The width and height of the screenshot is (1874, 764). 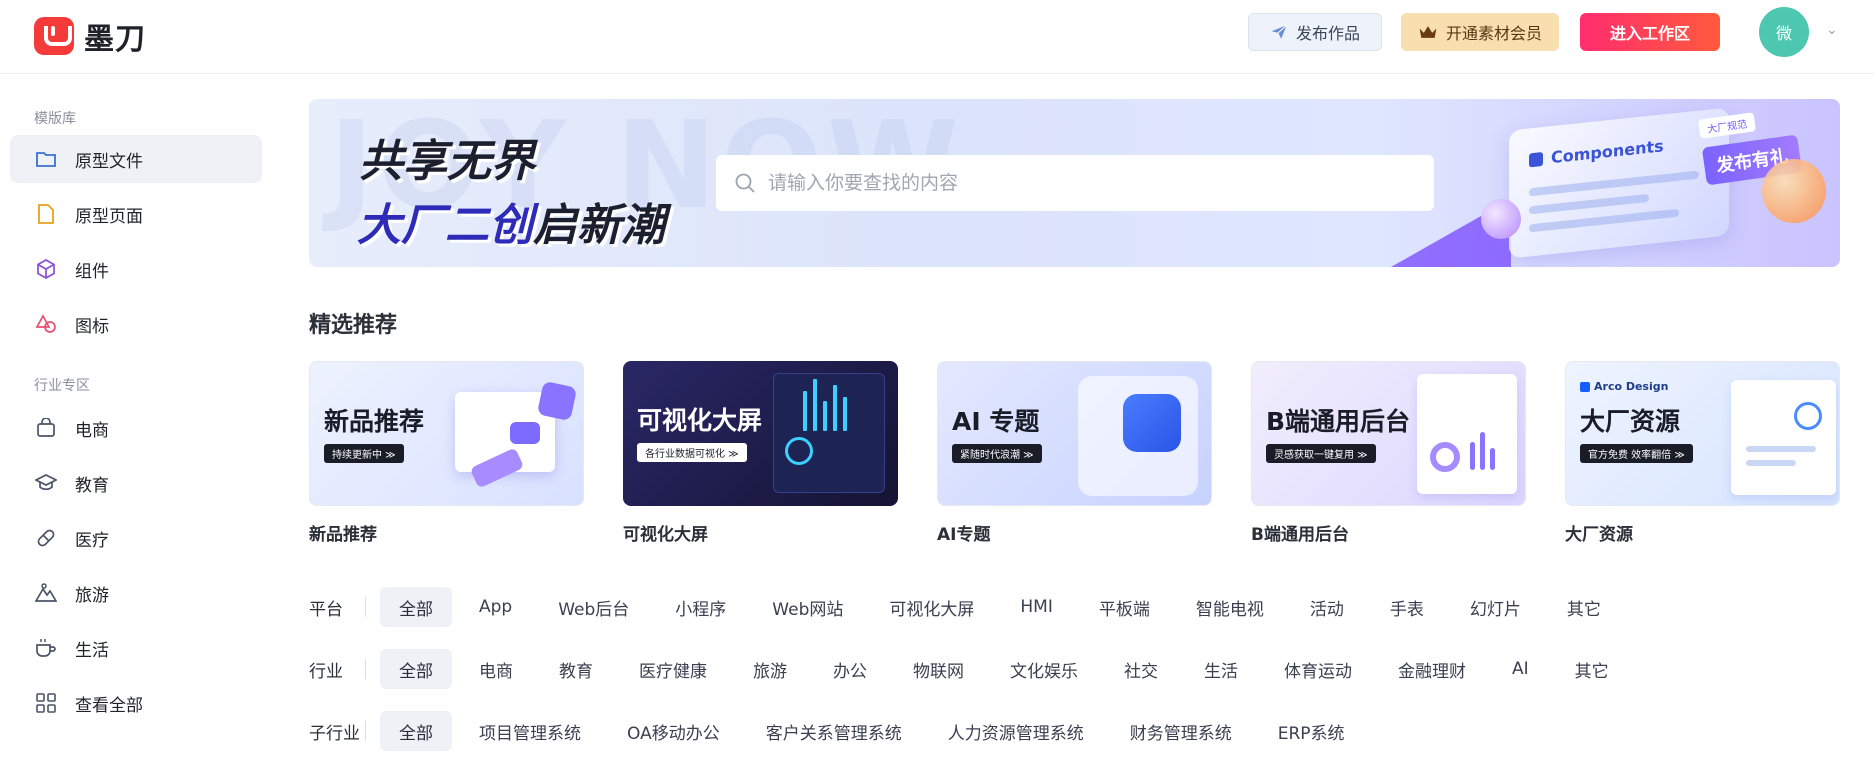 What do you see at coordinates (495, 607) in the screenshot?
I see `chip: App` at bounding box center [495, 607].